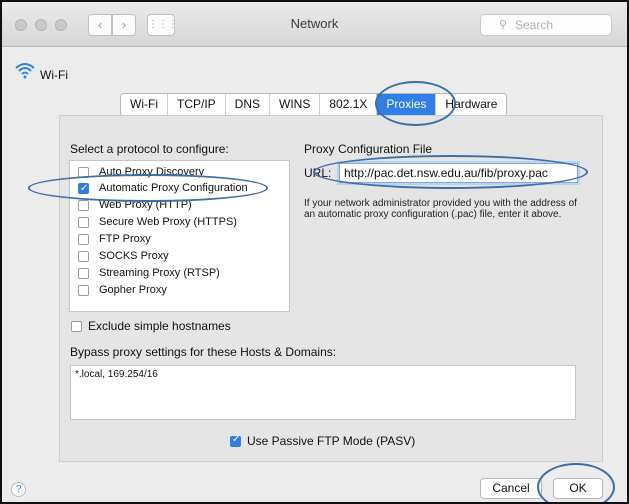  Describe the element at coordinates (503, 24) in the screenshot. I see `search-icon: ⚲` at that location.